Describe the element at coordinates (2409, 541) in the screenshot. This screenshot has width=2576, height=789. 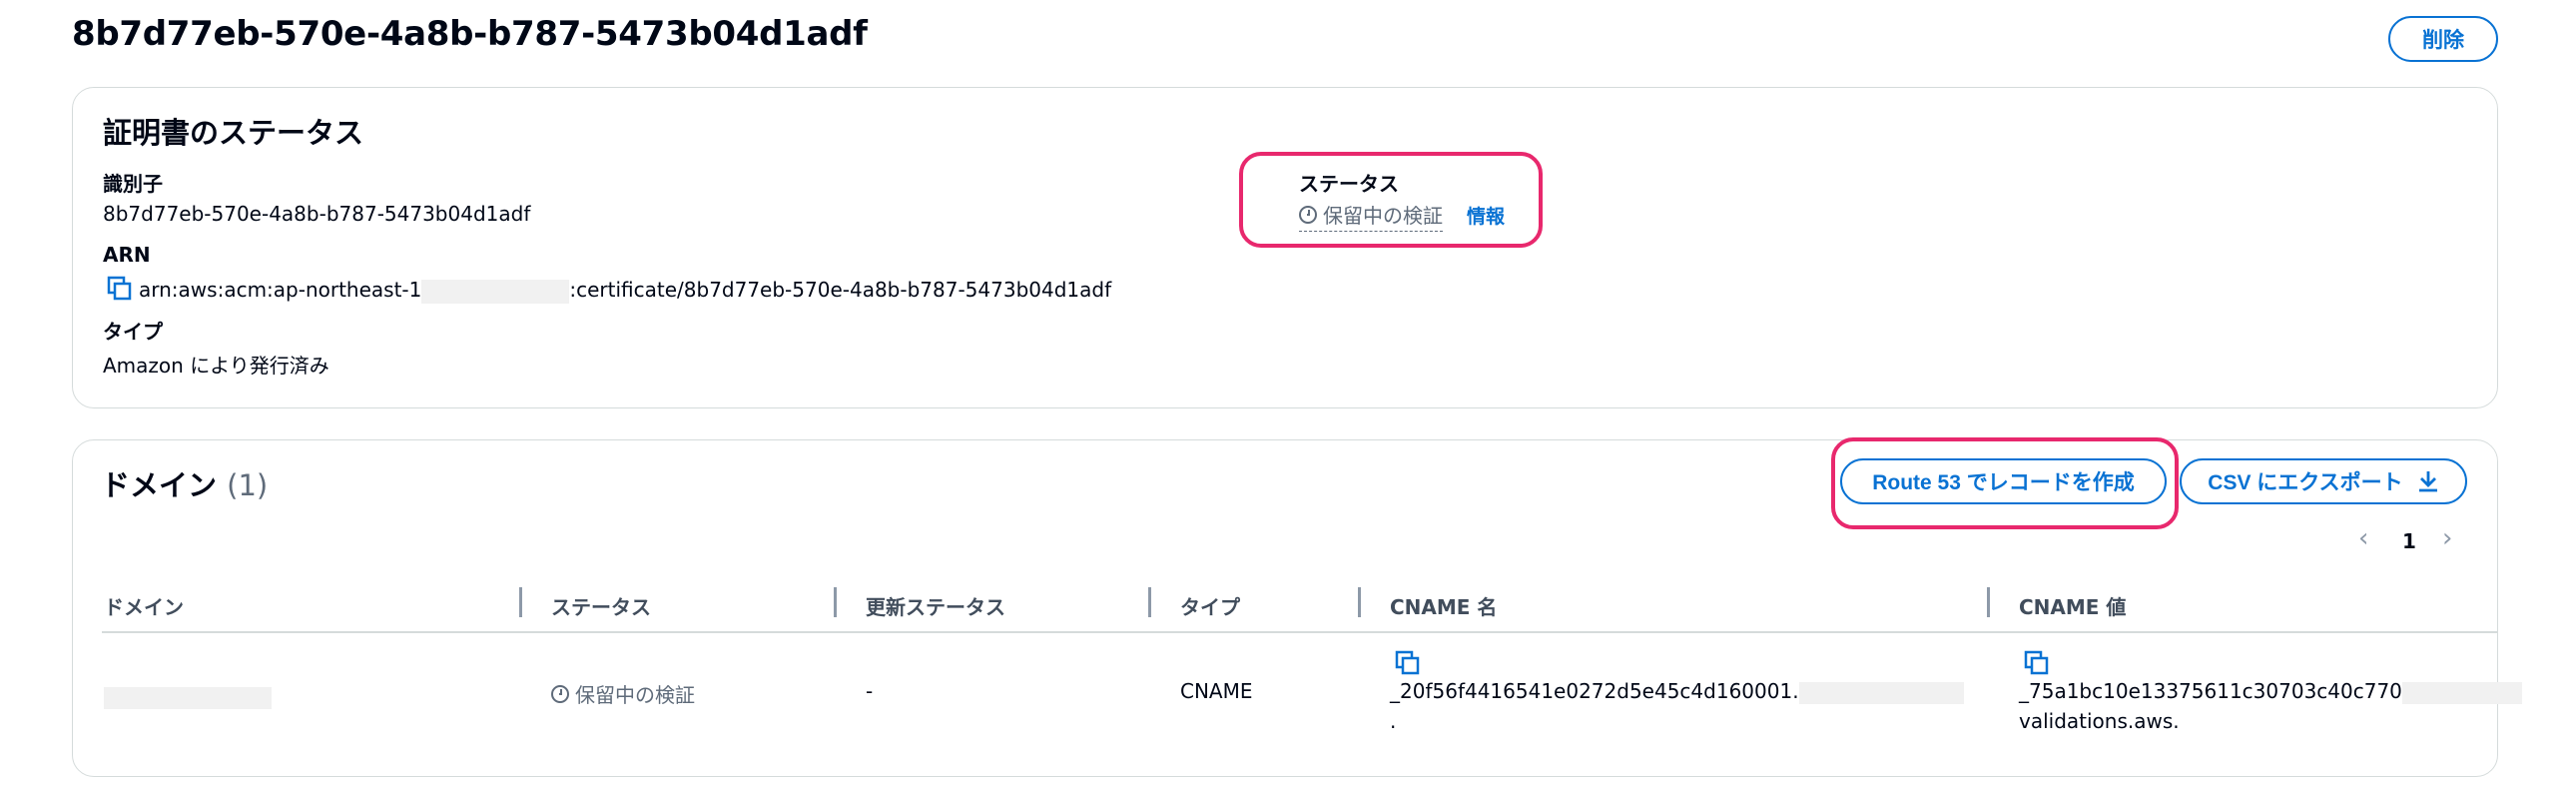
I see `page-number: 1` at that location.